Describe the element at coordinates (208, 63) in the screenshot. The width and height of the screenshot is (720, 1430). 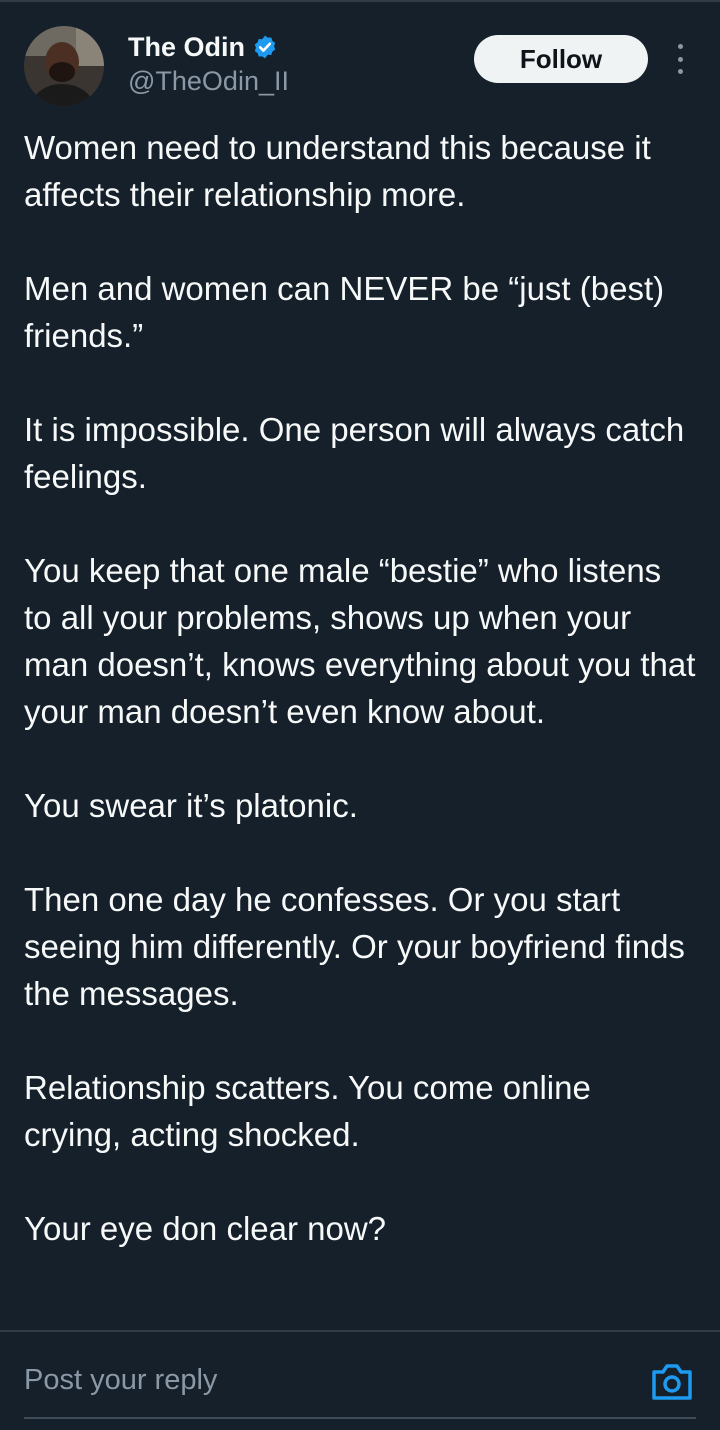
I see `author-info: The Odin @TheOdin_II` at that location.